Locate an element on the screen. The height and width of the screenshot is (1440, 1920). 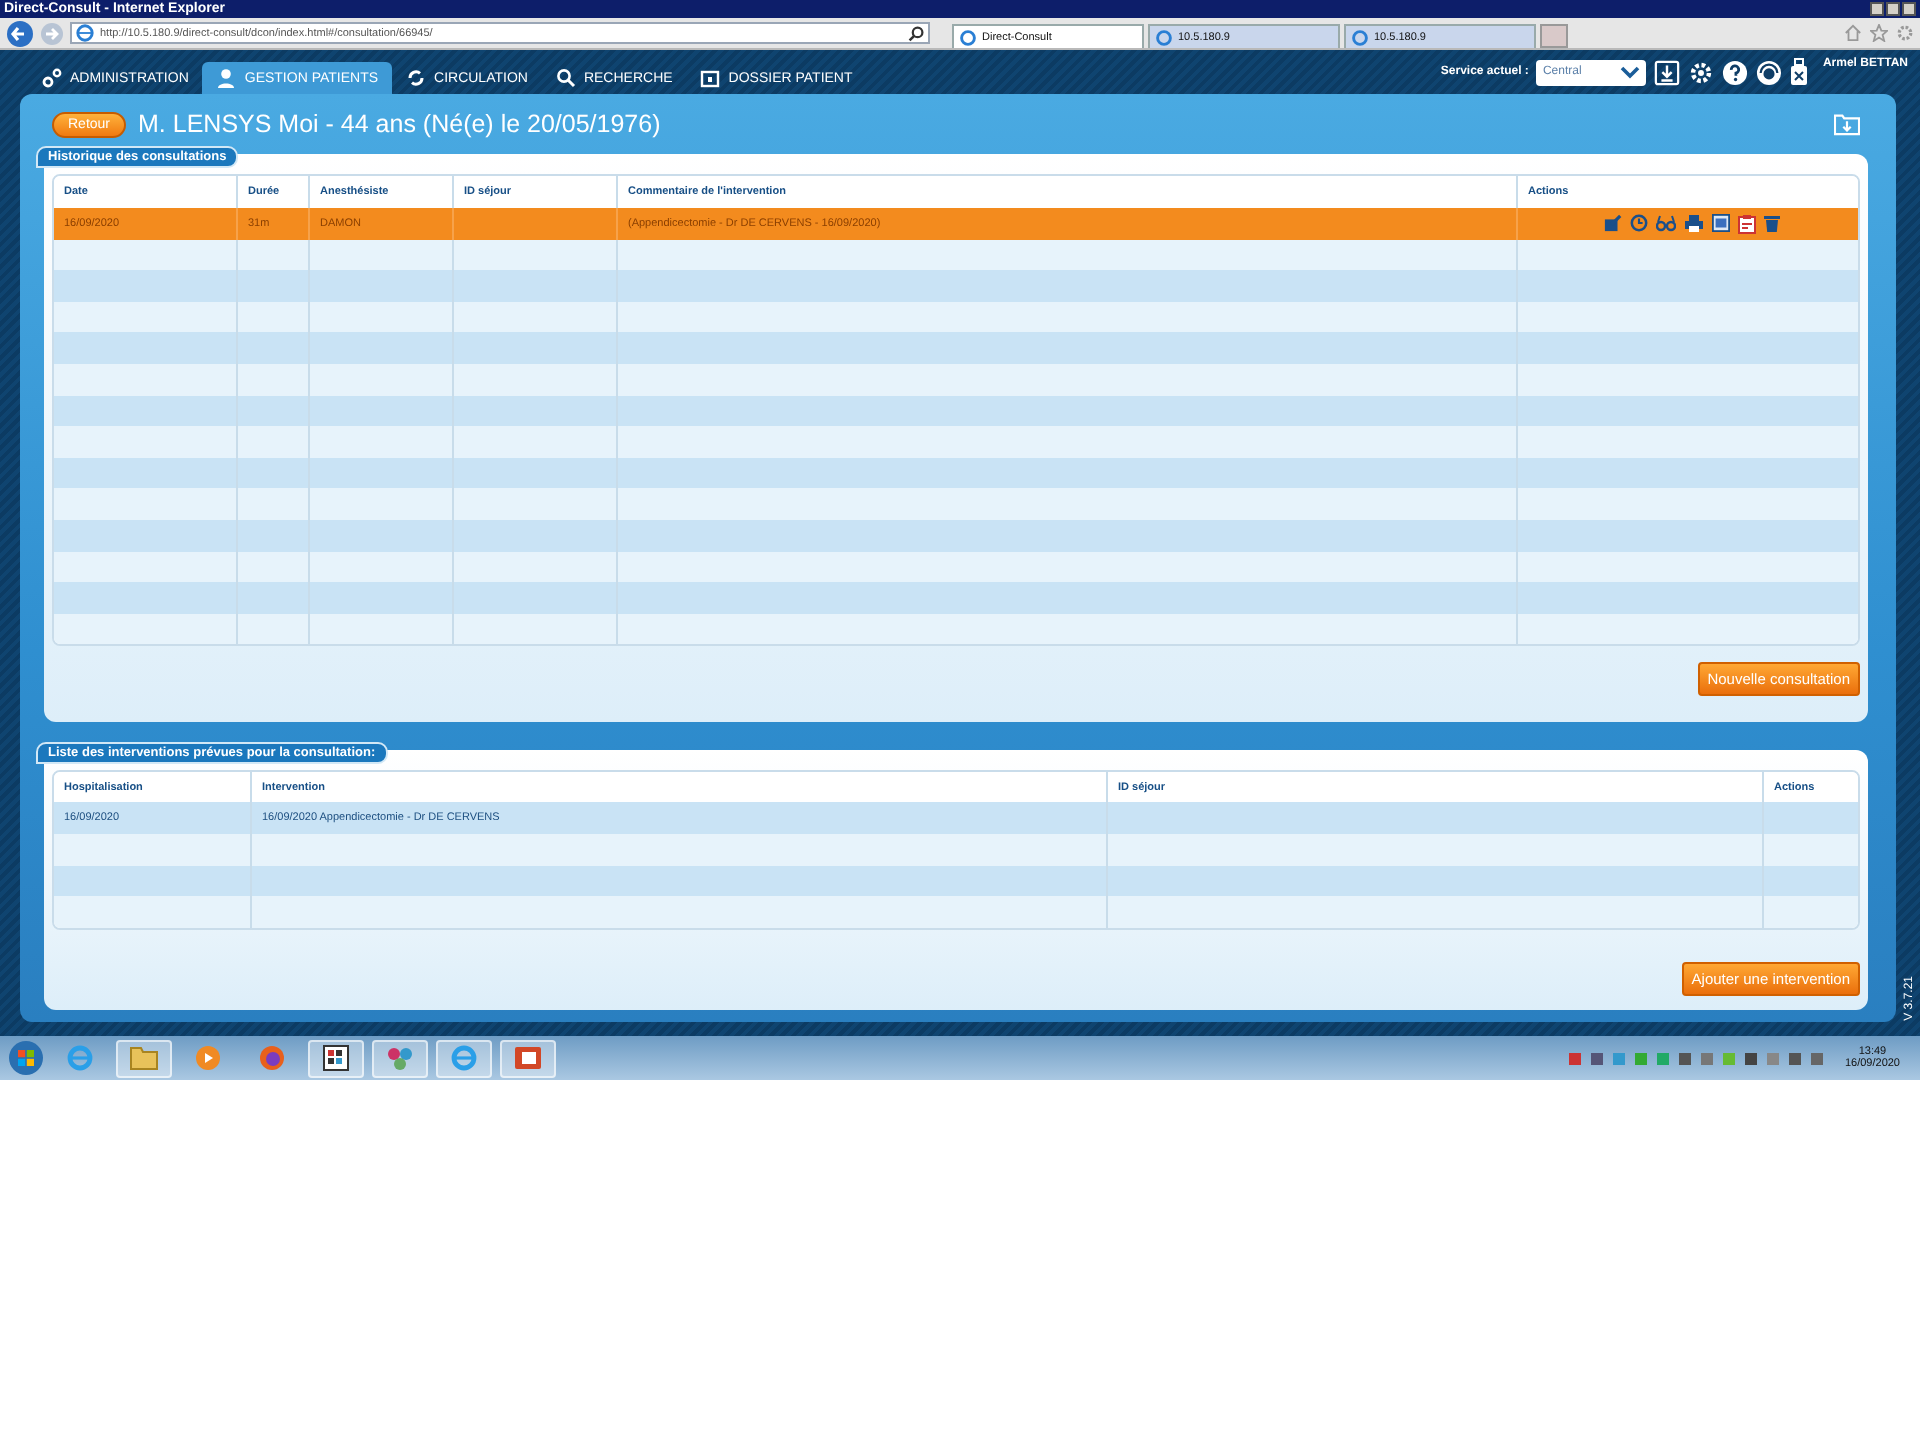
chevron-down-icon is located at coordinates (1630, 72).